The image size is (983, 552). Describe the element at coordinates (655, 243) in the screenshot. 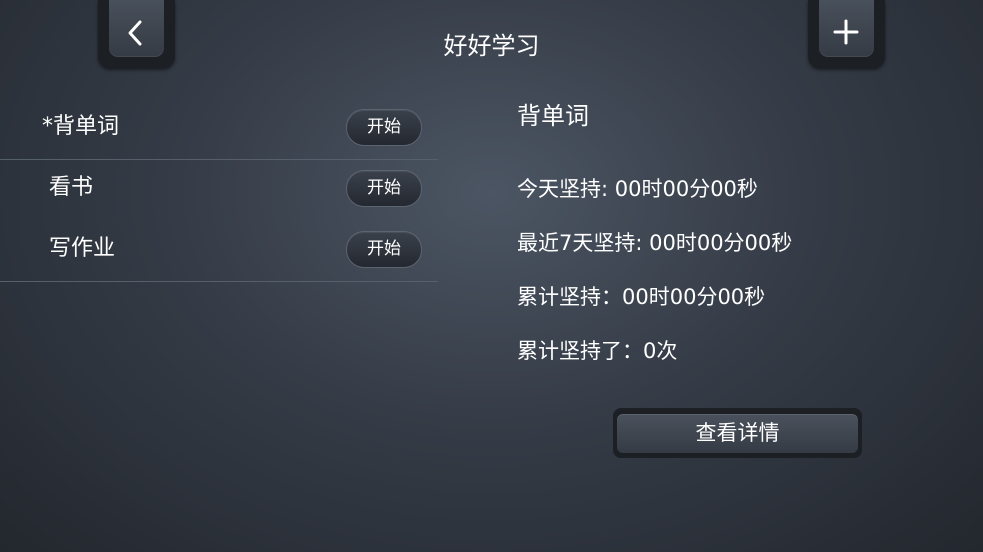

I see `stat-last-7-days: 最近7天坚持: 00时00分00秒` at that location.